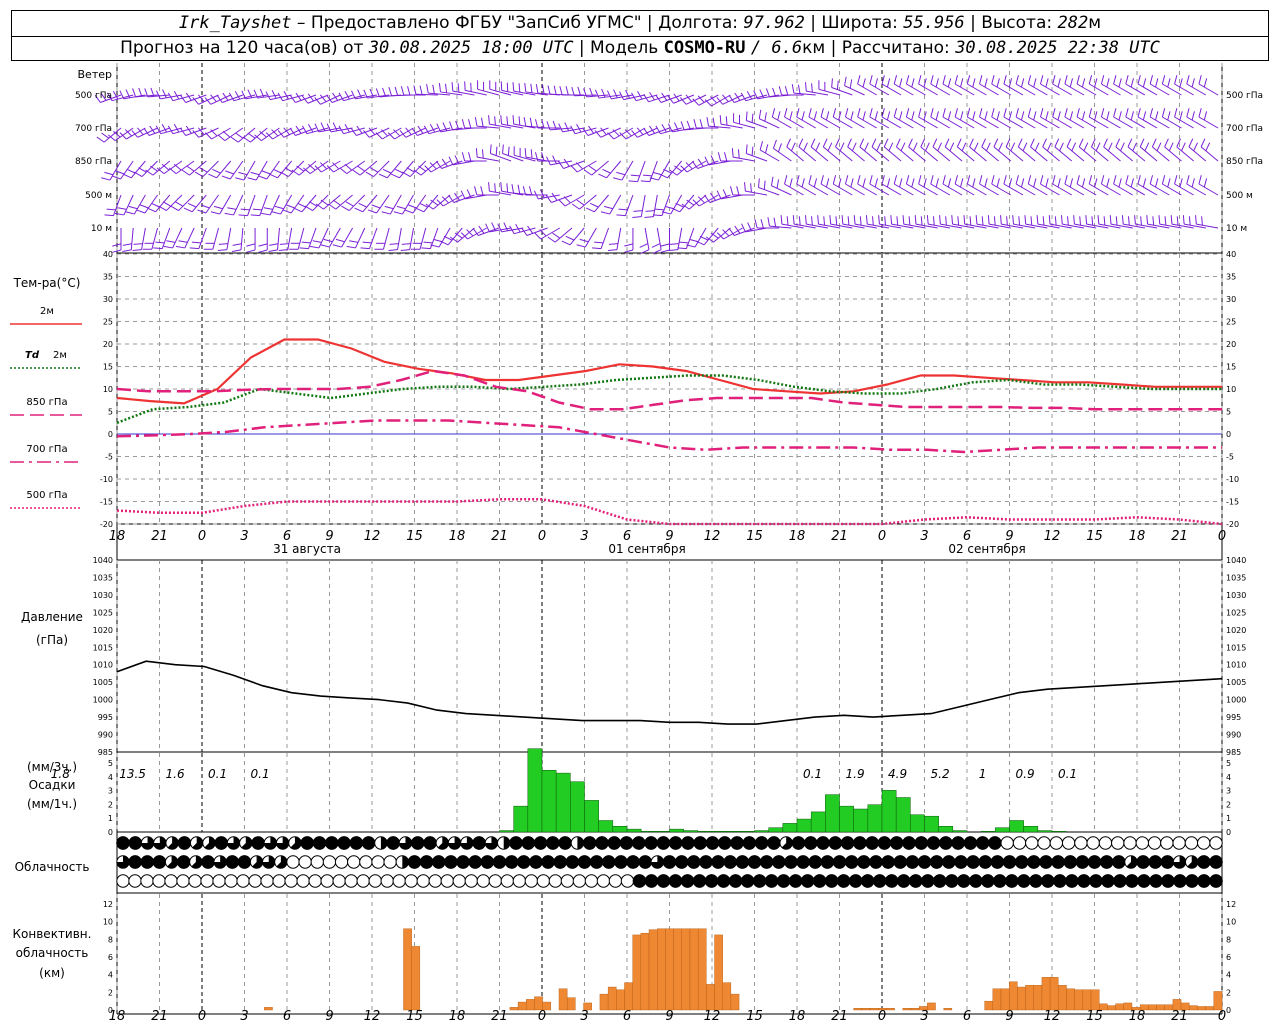 This screenshot has width=1280, height=1024. What do you see at coordinates (110, 434) in the screenshot?
I see `temp-tick-left: 0` at bounding box center [110, 434].